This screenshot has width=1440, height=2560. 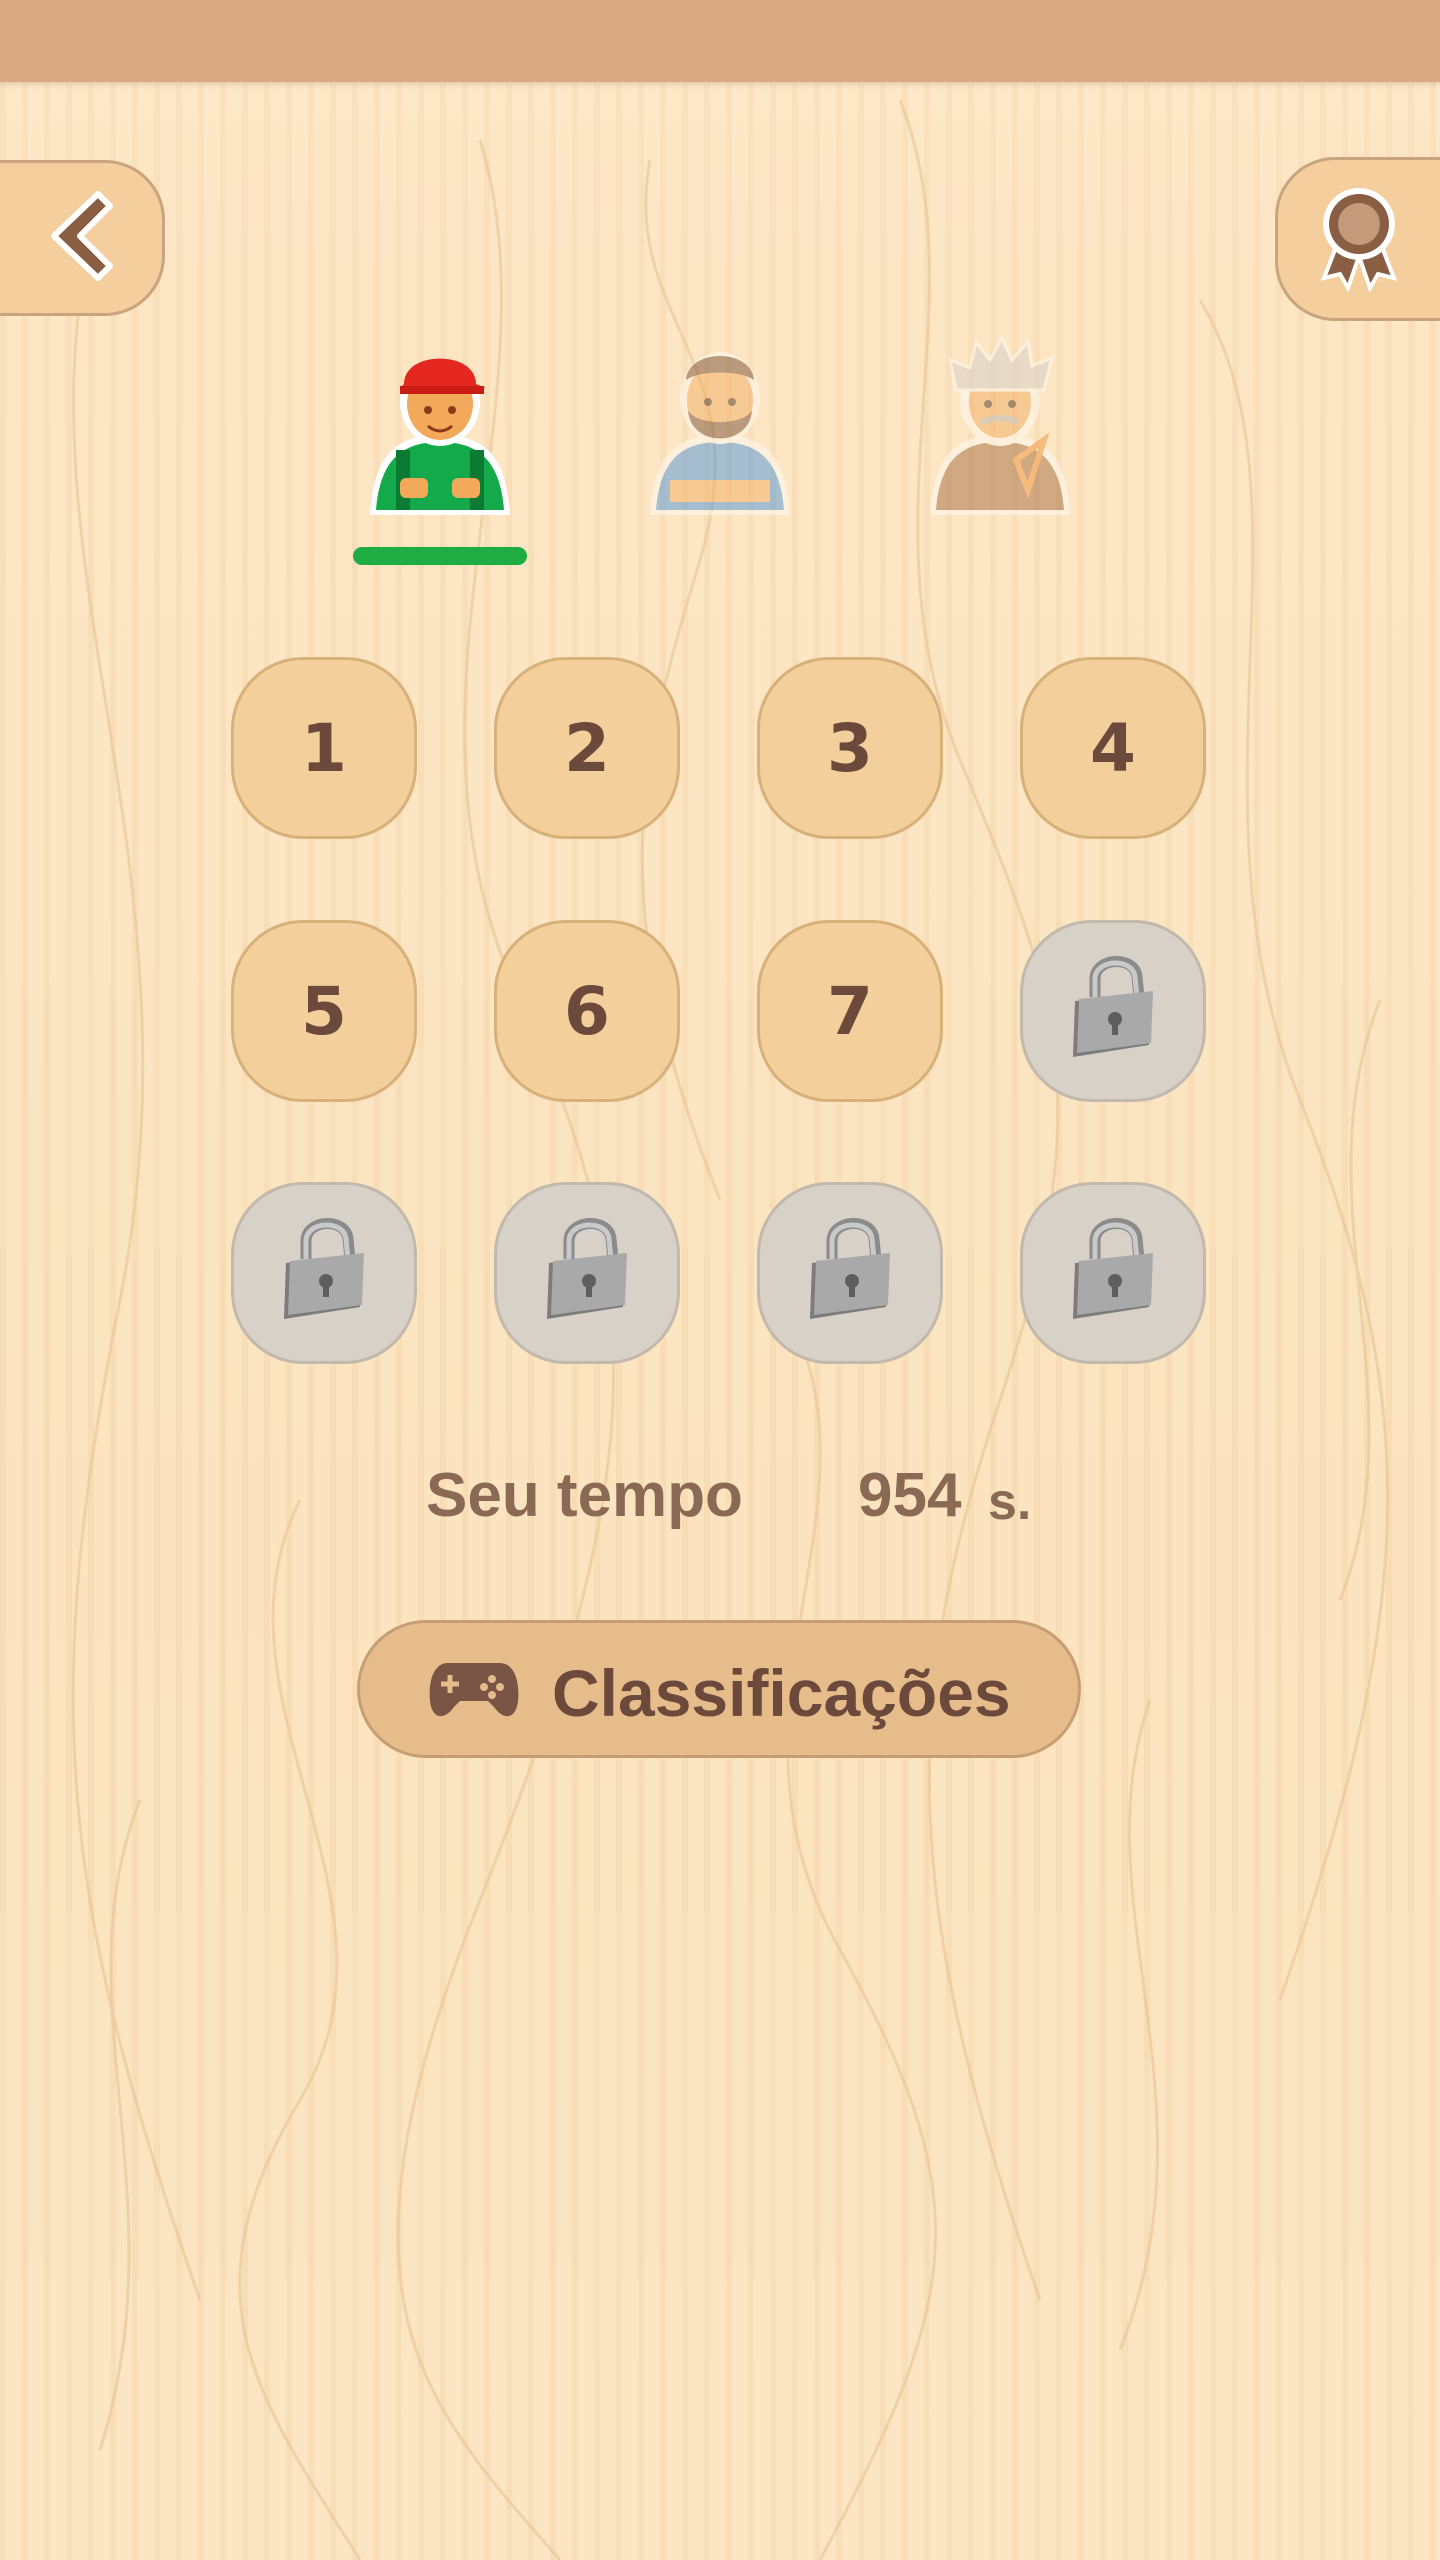 What do you see at coordinates (720, 425) in the screenshot?
I see `bearded-man-avatar` at bounding box center [720, 425].